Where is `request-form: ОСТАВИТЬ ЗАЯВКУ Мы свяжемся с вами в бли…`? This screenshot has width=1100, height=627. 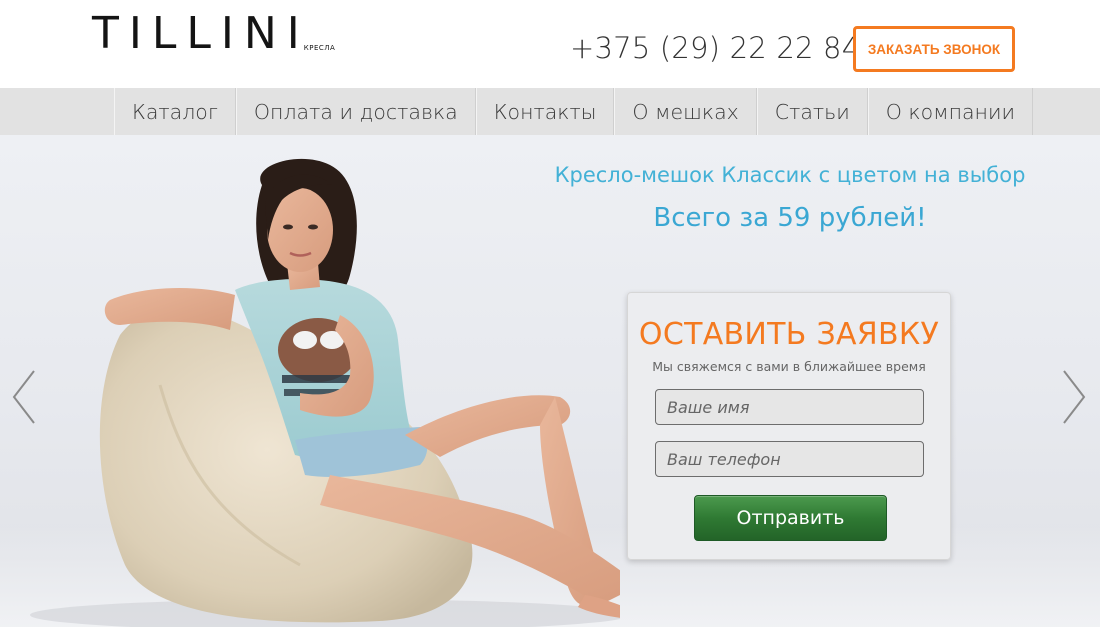
request-form: ОСТАВИТЬ ЗАЯВКУ Мы свяжемся с вами в бли… is located at coordinates (789, 426).